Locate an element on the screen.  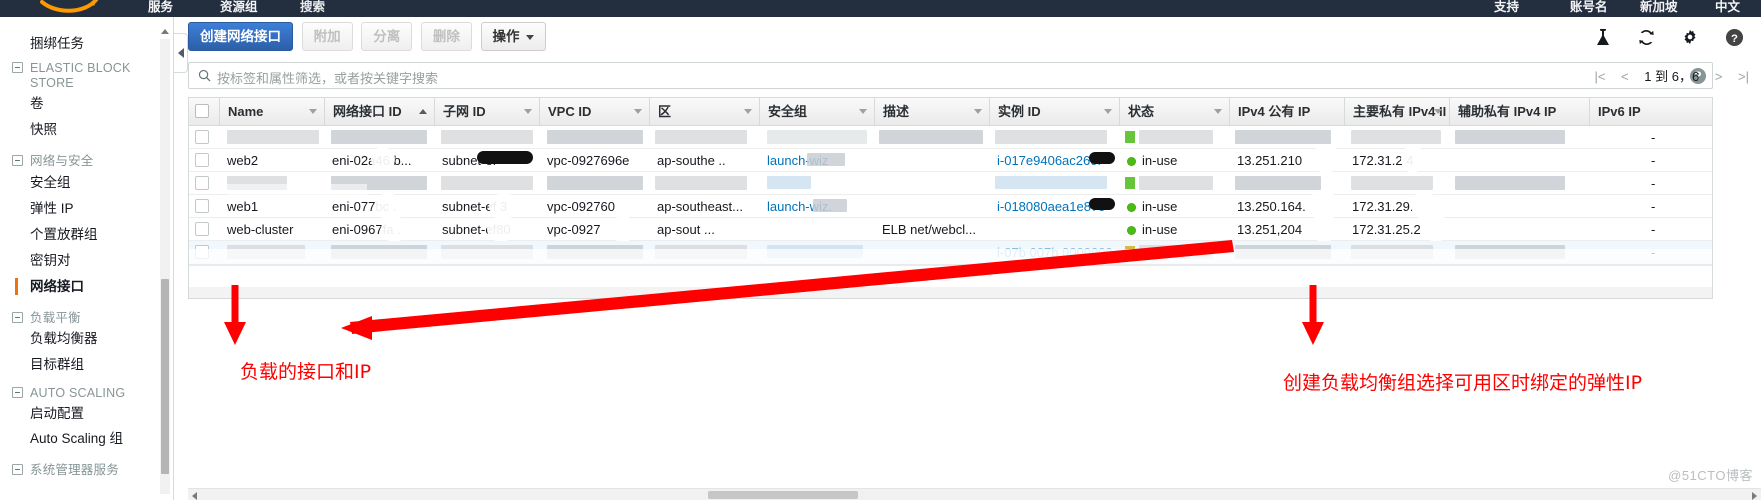
th-availability-zone: 区 is located at coordinates (704, 111).